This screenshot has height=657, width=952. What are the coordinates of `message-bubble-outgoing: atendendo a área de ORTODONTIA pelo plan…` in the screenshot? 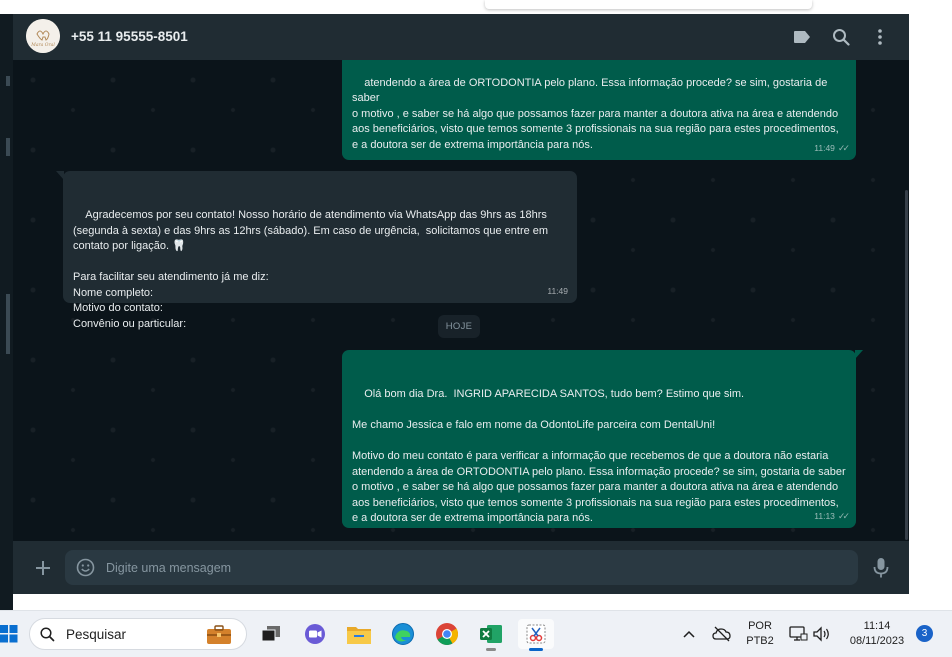 It's located at (599, 121).